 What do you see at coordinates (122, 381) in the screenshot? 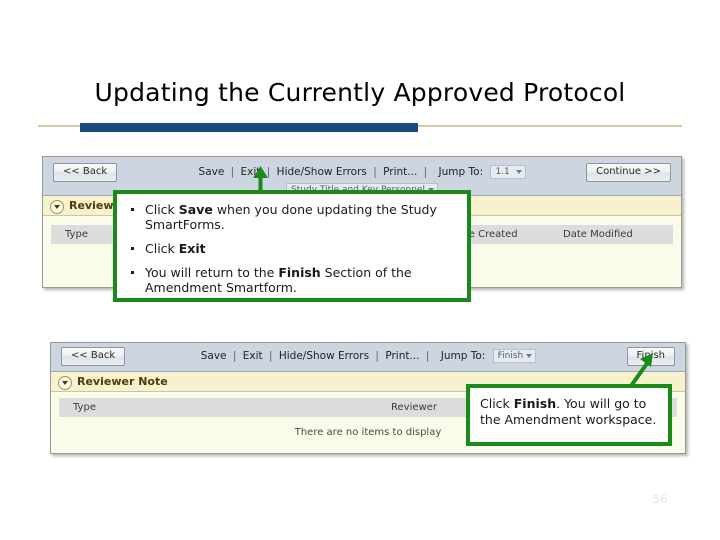
I see `section-header-label-bottom: Reviewer Note` at bounding box center [122, 381].